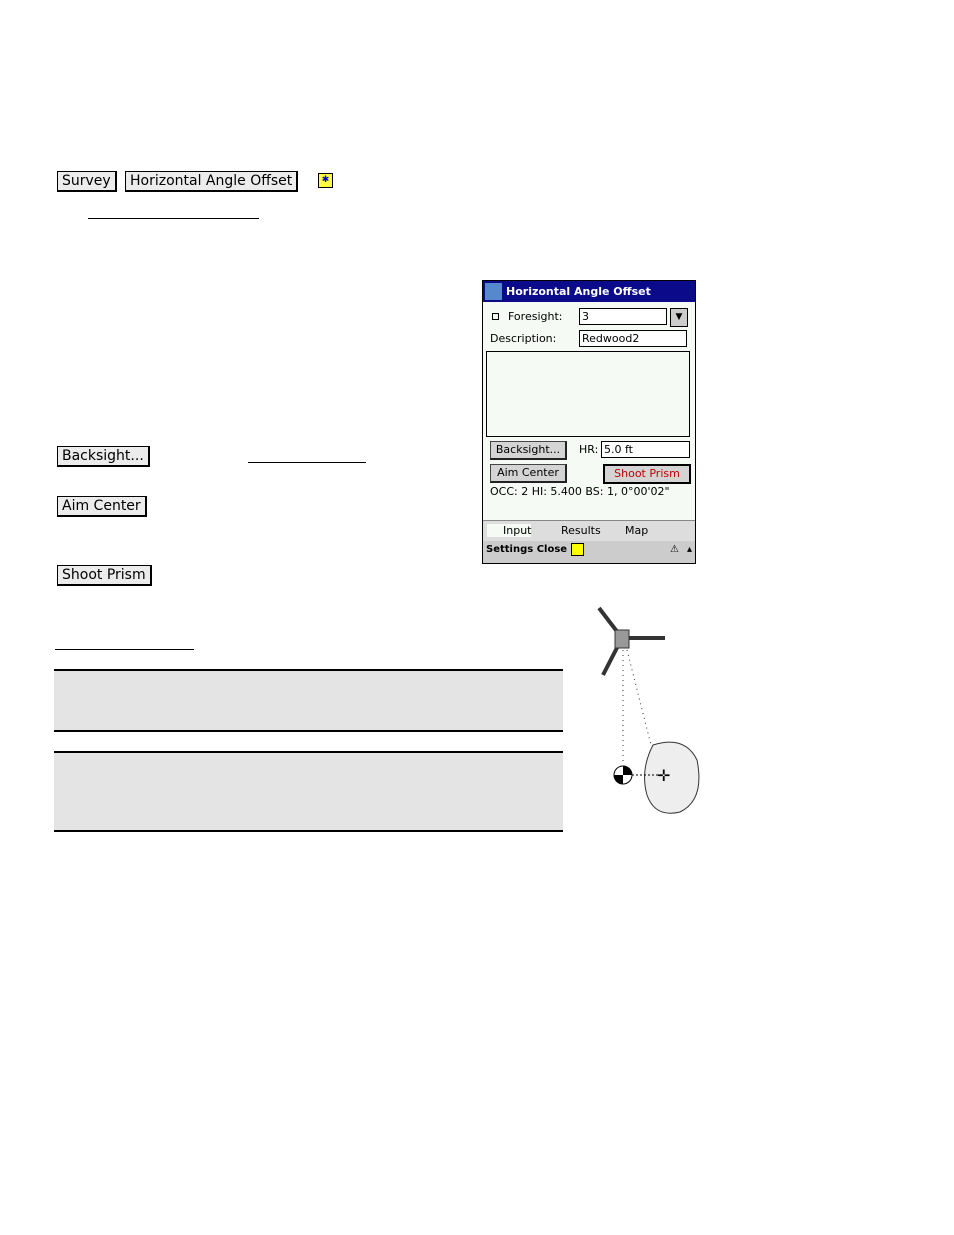 The image size is (954, 1235). What do you see at coordinates (623, 316) in the screenshot?
I see `foresight-field: 3` at bounding box center [623, 316].